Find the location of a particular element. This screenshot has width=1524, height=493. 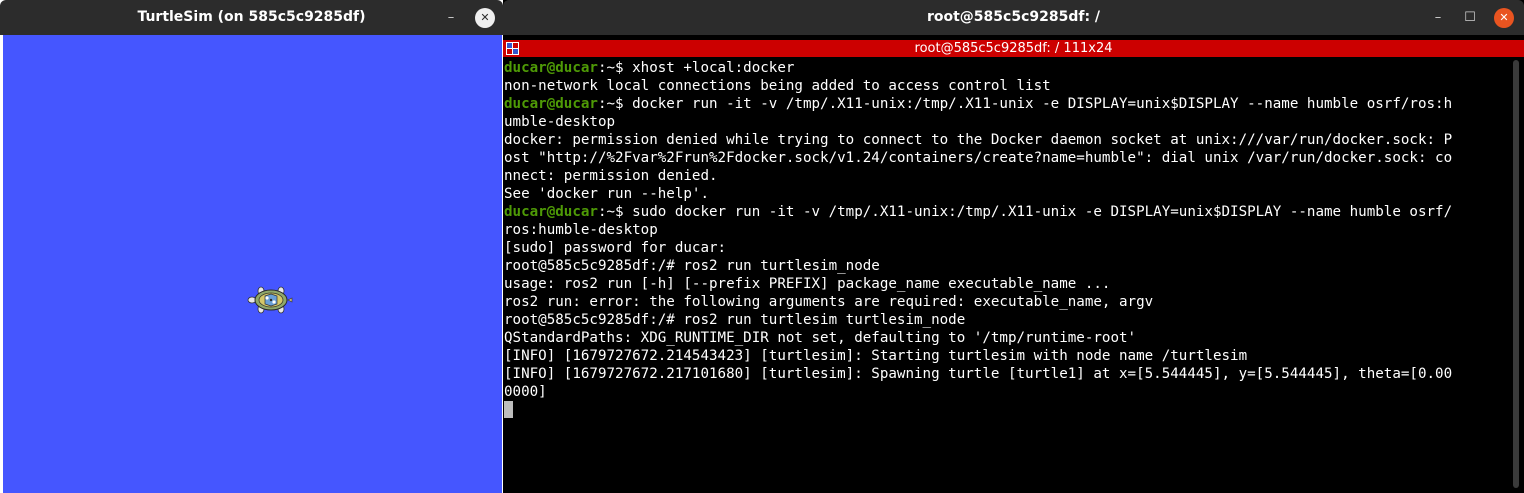

turtlesim-title: TurtleSim (on 585c5c9285df) is located at coordinates (251, 17).